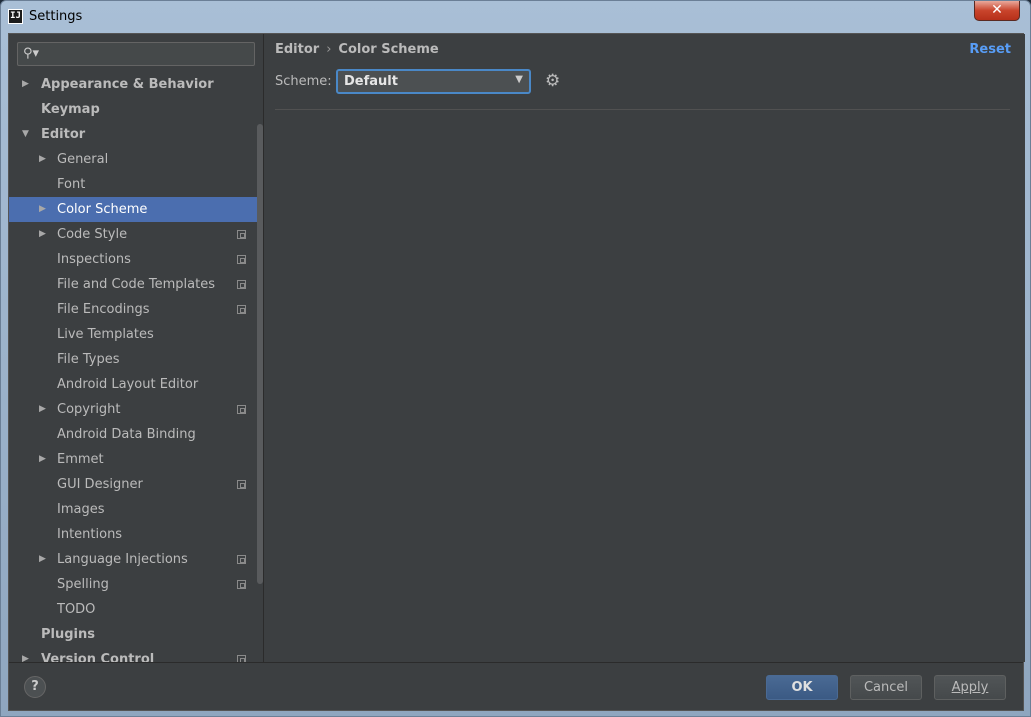 This screenshot has width=1031, height=717. I want to click on sidebar-item-color-scheme: ▶ Color Scheme, so click(136, 209).